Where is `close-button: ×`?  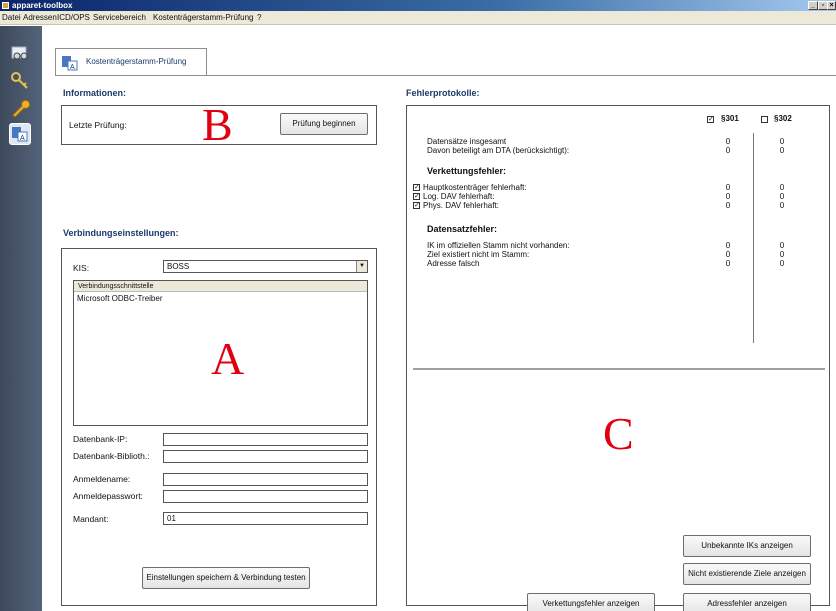 close-button: × is located at coordinates (831, 5).